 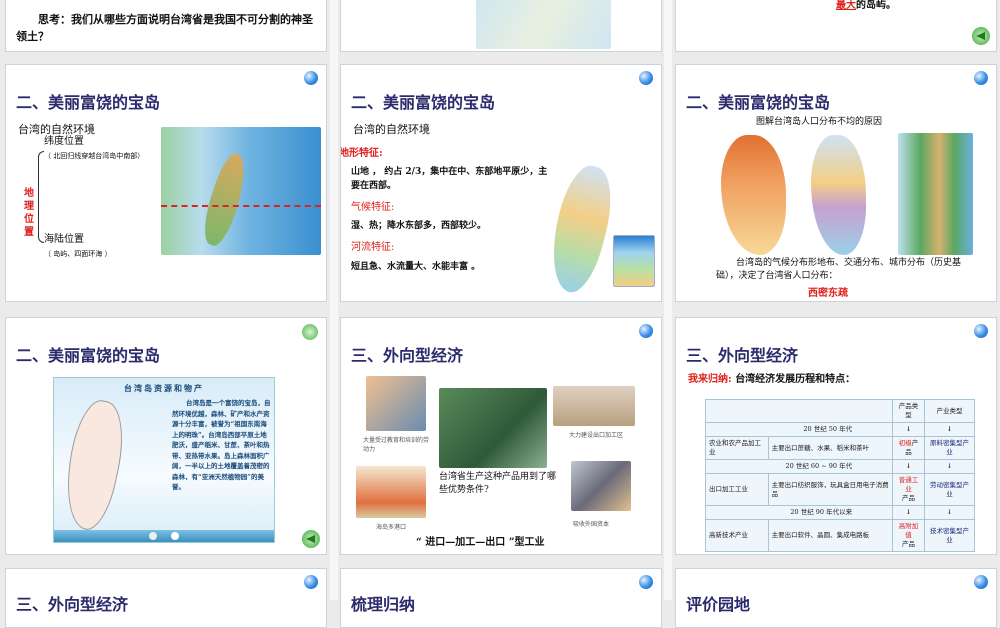 What do you see at coordinates (840, 489) in the screenshot?
I see `table-row: 出口加工工业 主要出口纺织服饰，玩具盒日用电子消费品 普通工业 产品 劳动密集型产业` at bounding box center [840, 489].